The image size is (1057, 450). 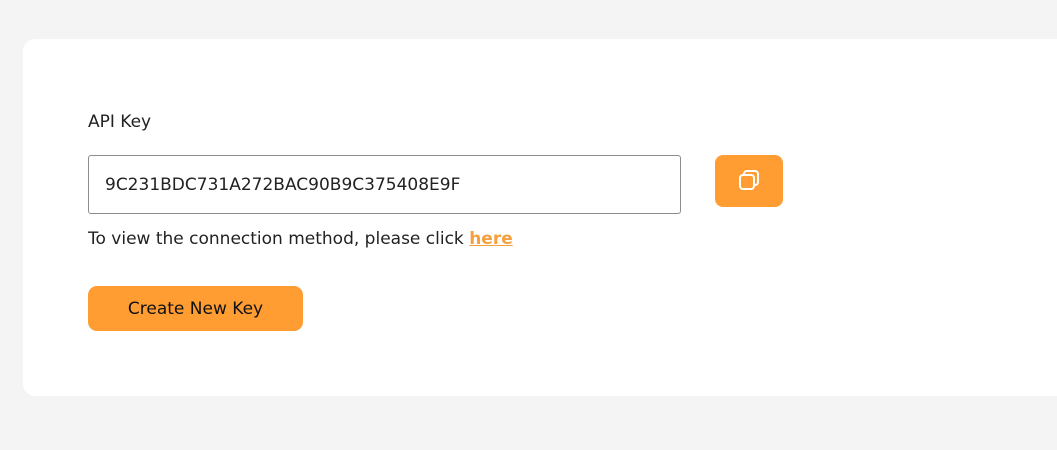 I want to click on copy-button, so click(x=749, y=181).